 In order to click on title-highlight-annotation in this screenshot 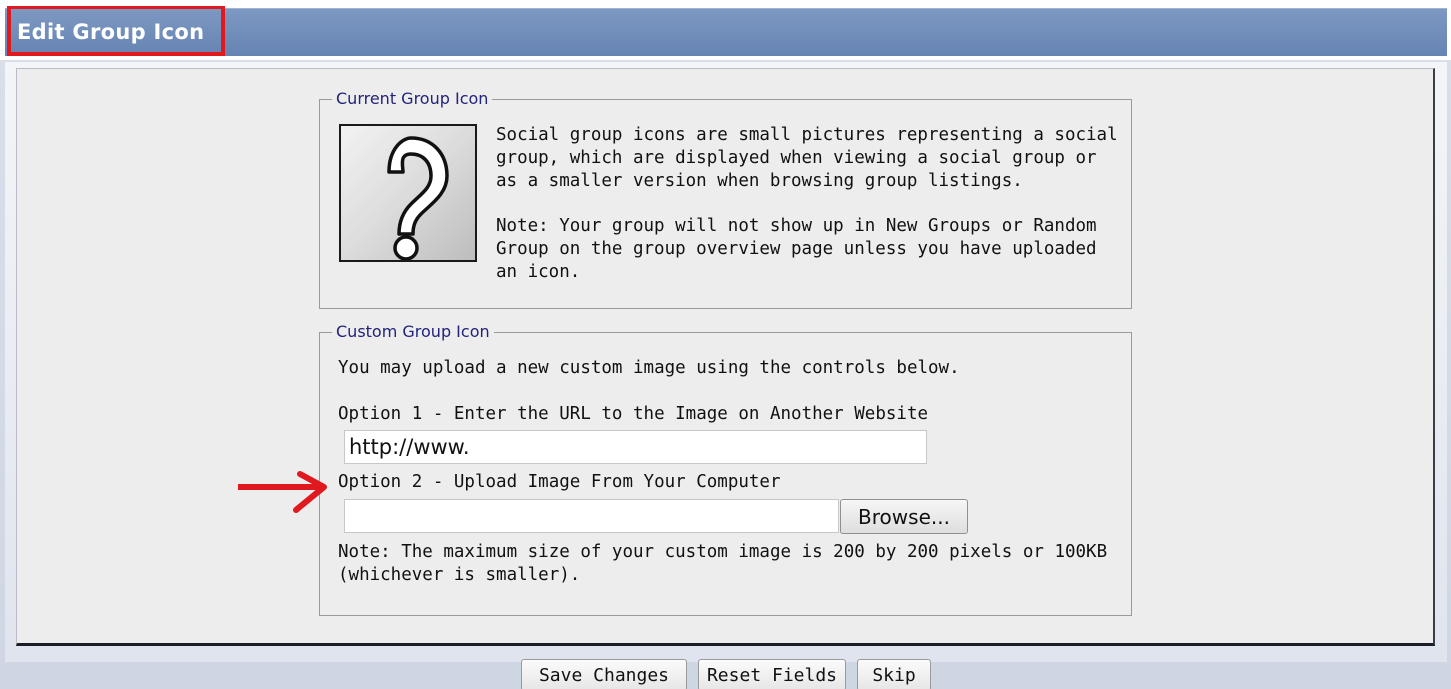, I will do `click(116, 31)`.